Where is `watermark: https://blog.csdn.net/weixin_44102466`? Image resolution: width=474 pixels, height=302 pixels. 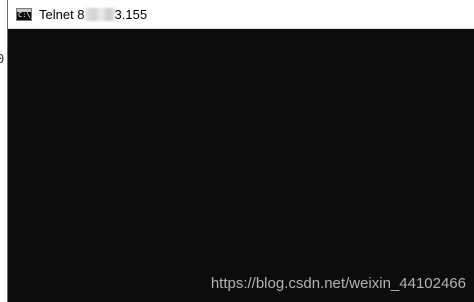 watermark: https://blog.csdn.net/weixin_44102466 is located at coordinates (338, 283).